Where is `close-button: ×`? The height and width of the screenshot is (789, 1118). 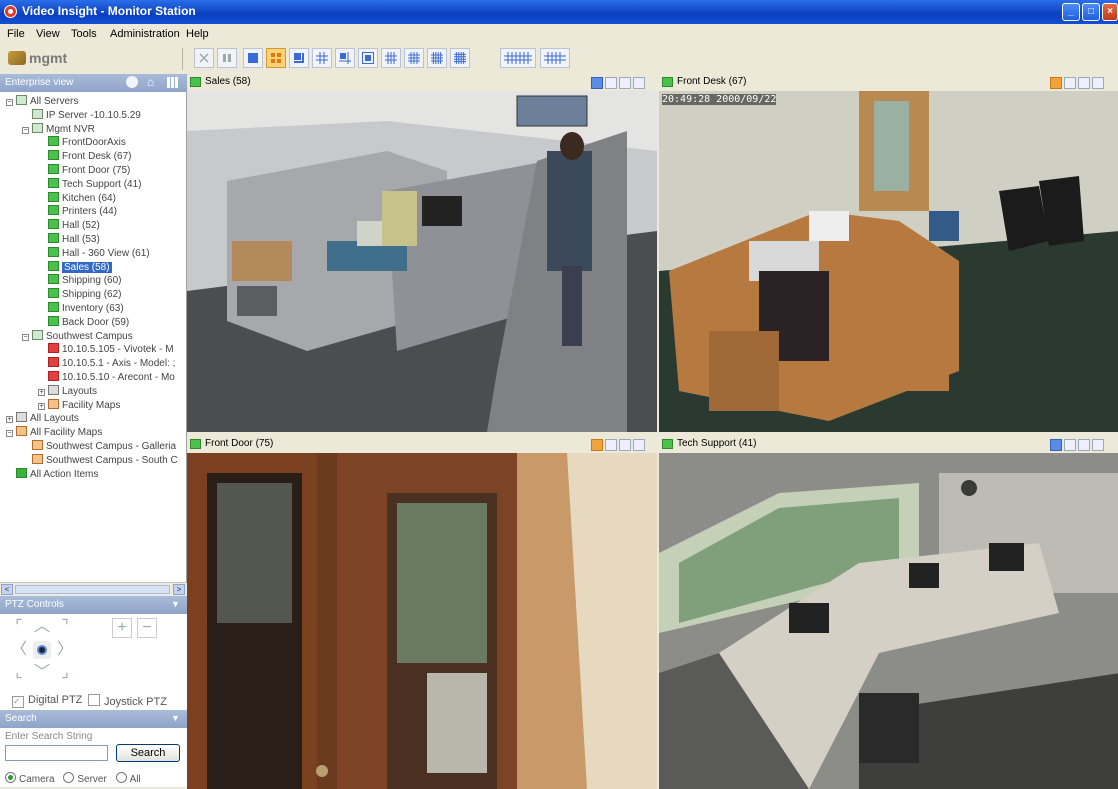 close-button: × is located at coordinates (1110, 12).